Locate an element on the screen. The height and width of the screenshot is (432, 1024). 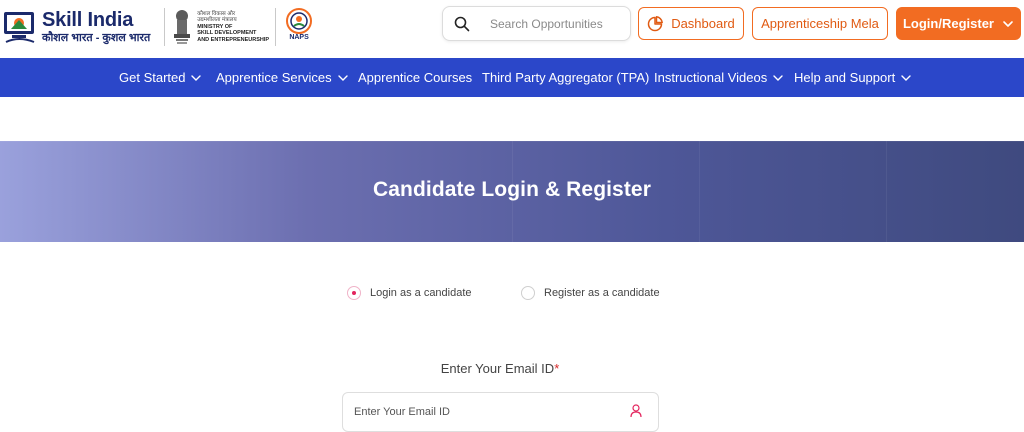
nav-item-tpa: Third Party Aggregator (TPA) is located at coordinates (565, 77).